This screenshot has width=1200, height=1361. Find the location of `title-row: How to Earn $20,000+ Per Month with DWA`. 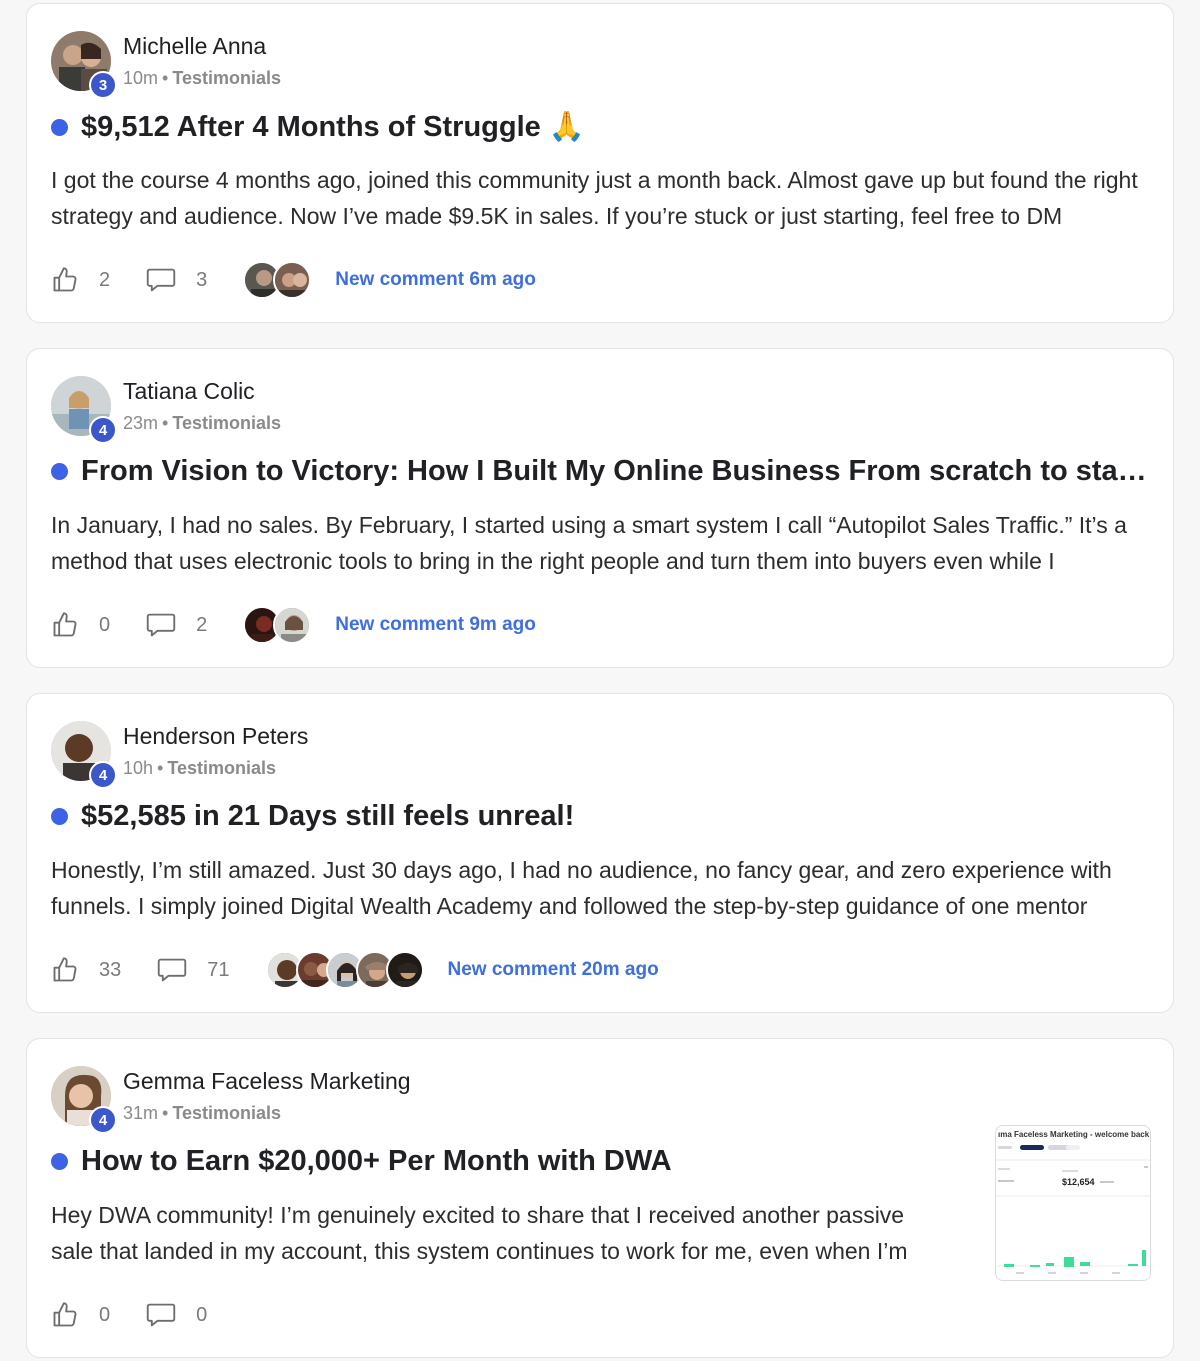

title-row: How to Earn $20,000+ Per Month with DWA is located at coordinates (361, 1161).